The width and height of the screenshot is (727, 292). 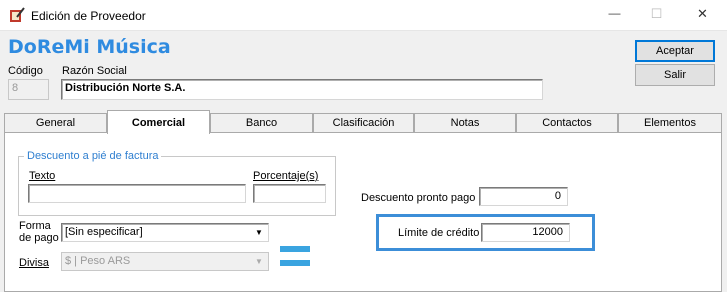 I want to click on tab-contactos: Contactos, so click(x=567, y=123).